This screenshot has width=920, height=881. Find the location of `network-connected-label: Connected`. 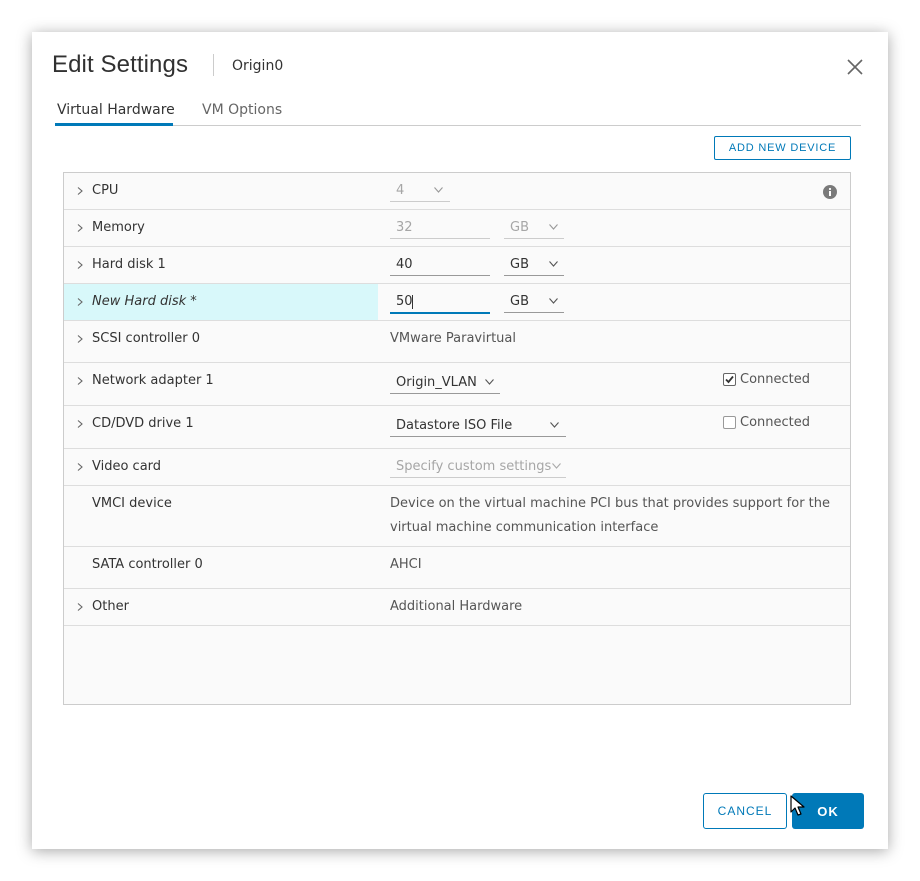

network-connected-label: Connected is located at coordinates (775, 379).